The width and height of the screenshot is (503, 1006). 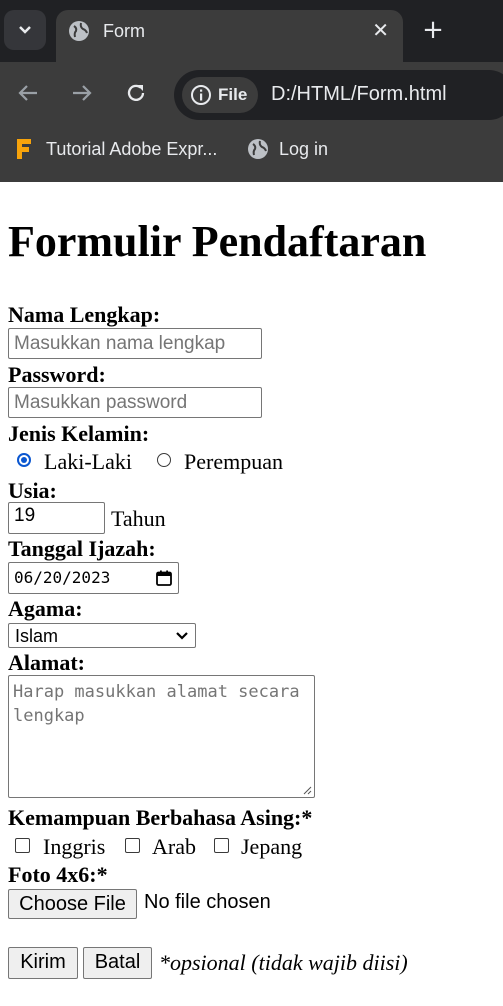 I want to click on agama-selected: Islam, so click(x=37, y=636).